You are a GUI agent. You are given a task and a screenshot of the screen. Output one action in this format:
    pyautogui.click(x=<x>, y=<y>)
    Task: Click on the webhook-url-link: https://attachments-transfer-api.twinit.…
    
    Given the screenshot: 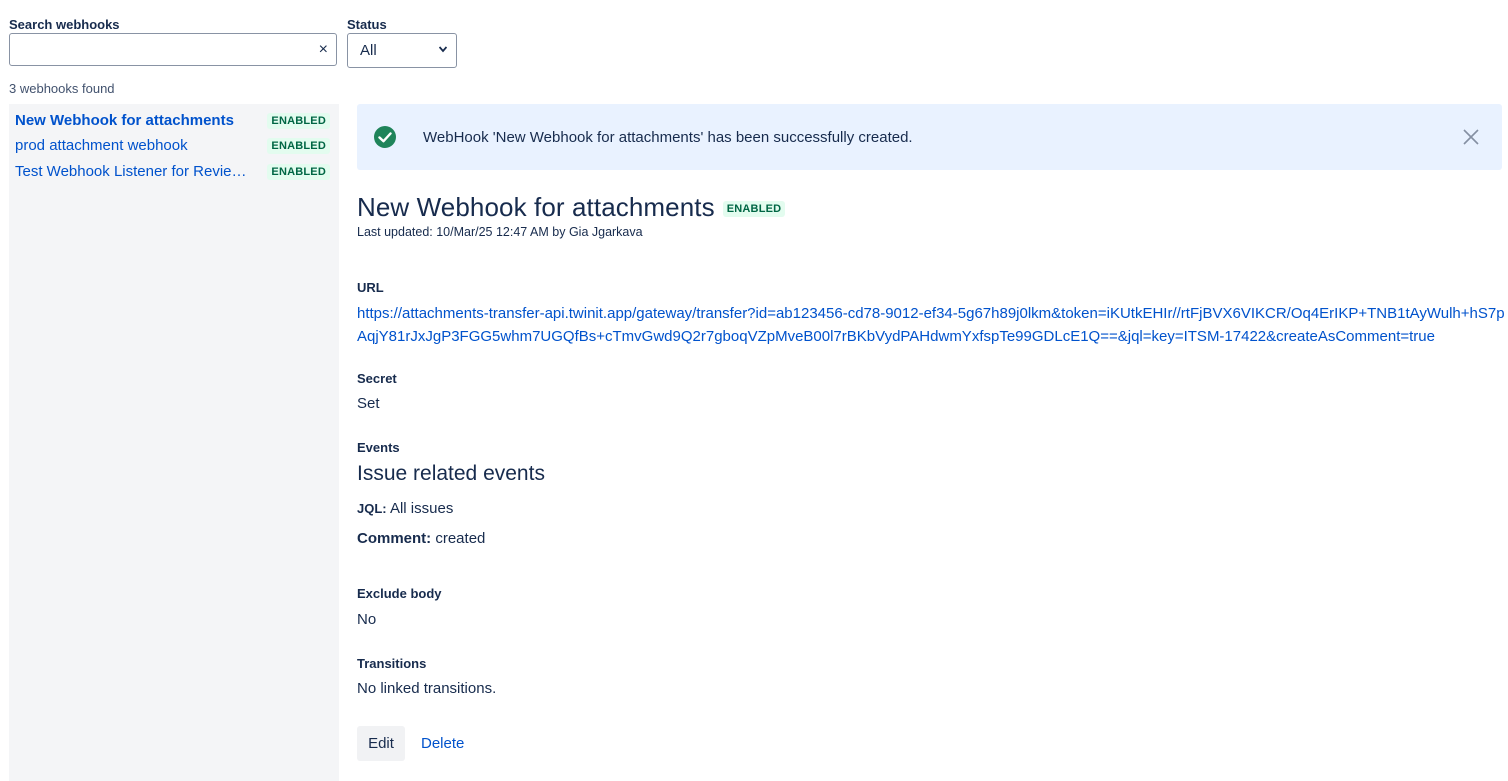 What is the action you would take?
    pyautogui.click(x=931, y=325)
    